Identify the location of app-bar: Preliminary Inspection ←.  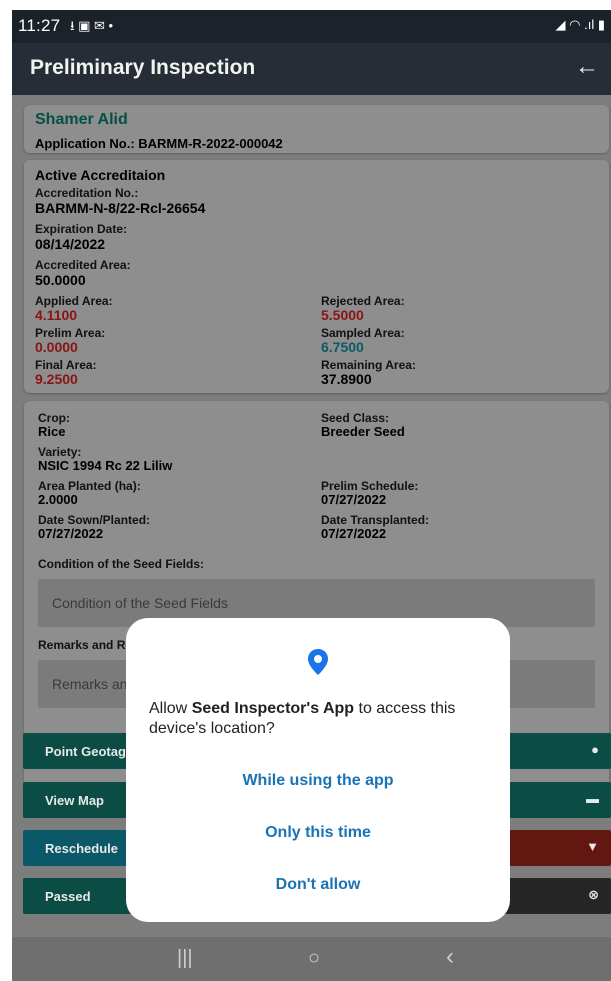
(311, 69).